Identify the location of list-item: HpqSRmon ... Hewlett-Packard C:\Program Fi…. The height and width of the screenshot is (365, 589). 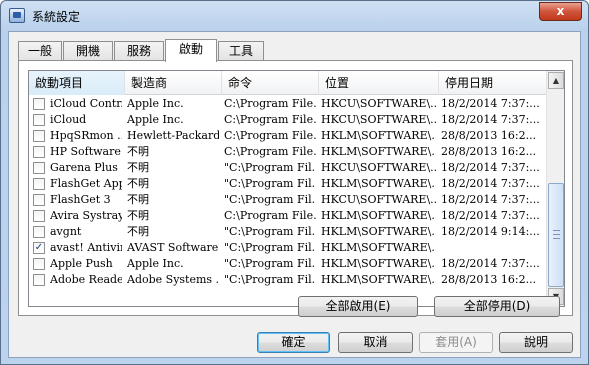
(288, 136).